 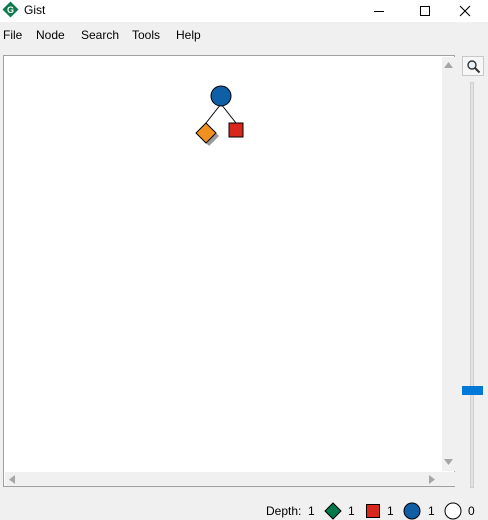 I want to click on failure-square-icon, so click(x=373, y=511).